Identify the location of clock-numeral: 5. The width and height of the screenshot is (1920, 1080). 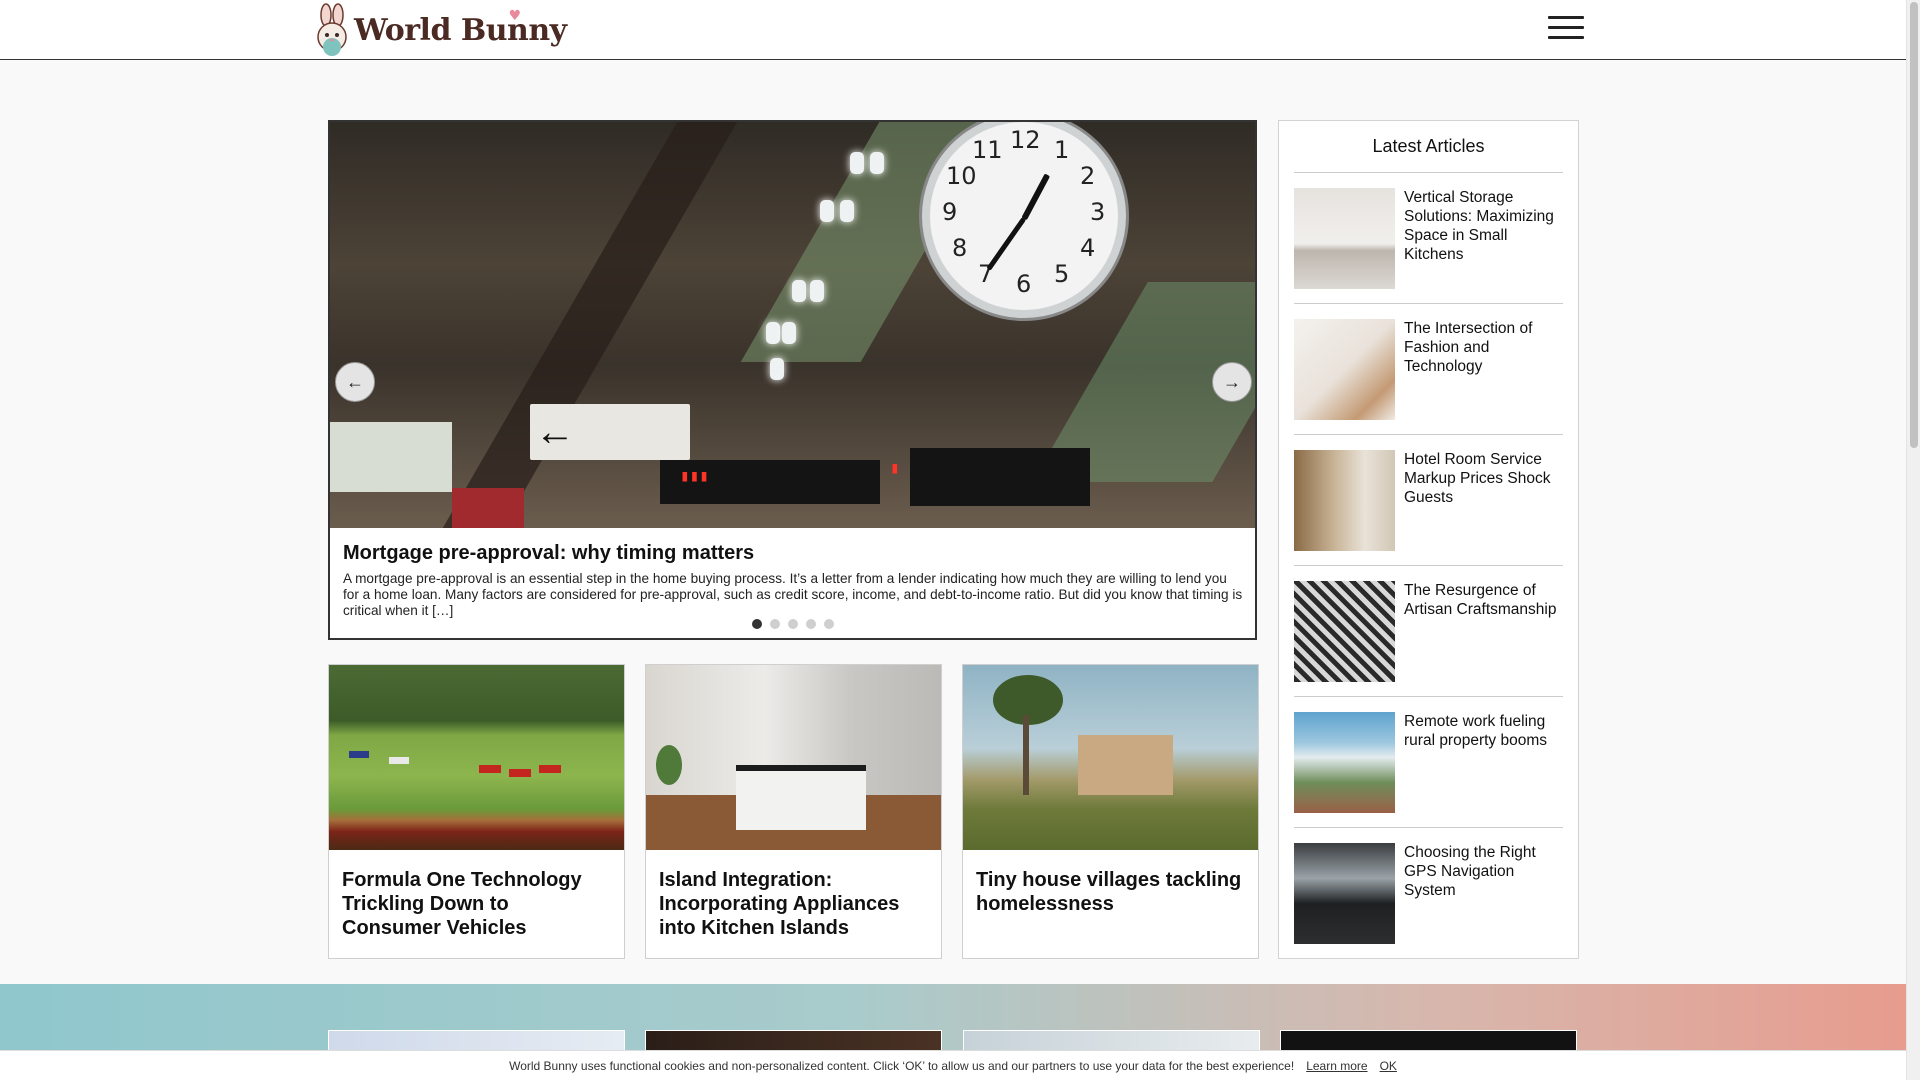
(1062, 274).